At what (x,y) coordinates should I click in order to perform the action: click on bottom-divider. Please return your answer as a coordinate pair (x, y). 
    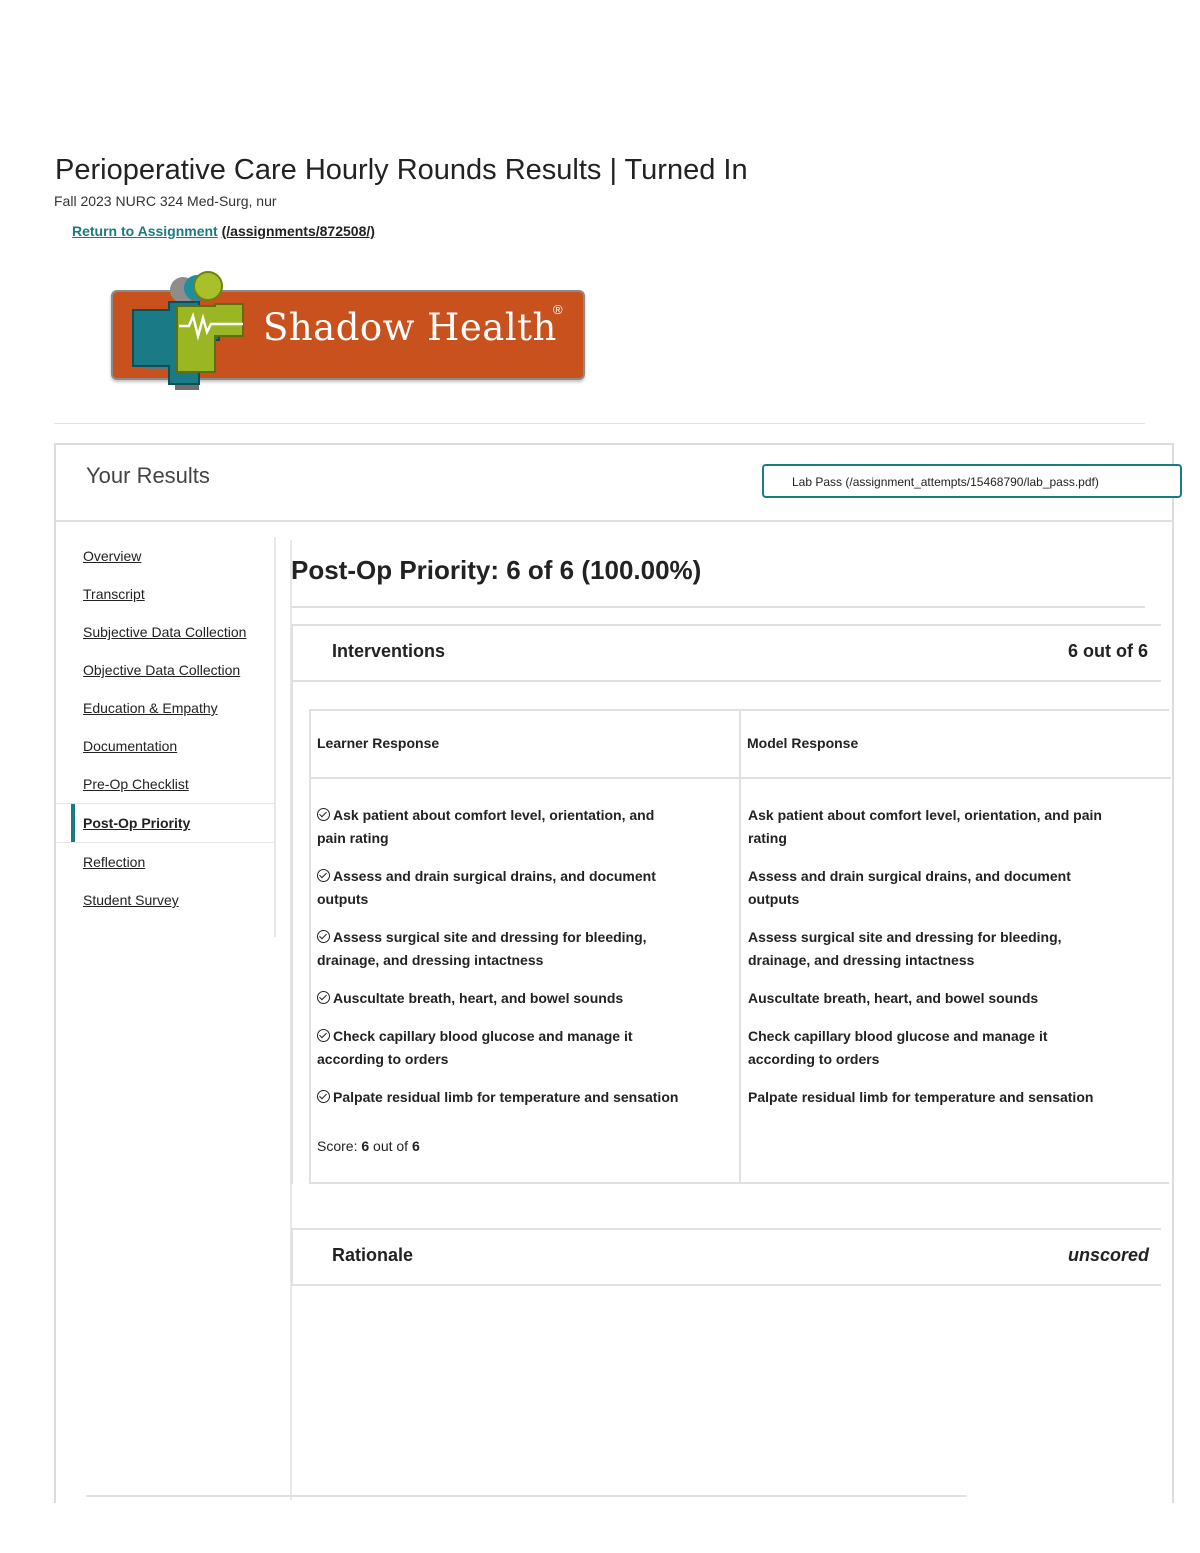
    Looking at the image, I should click on (526, 1496).